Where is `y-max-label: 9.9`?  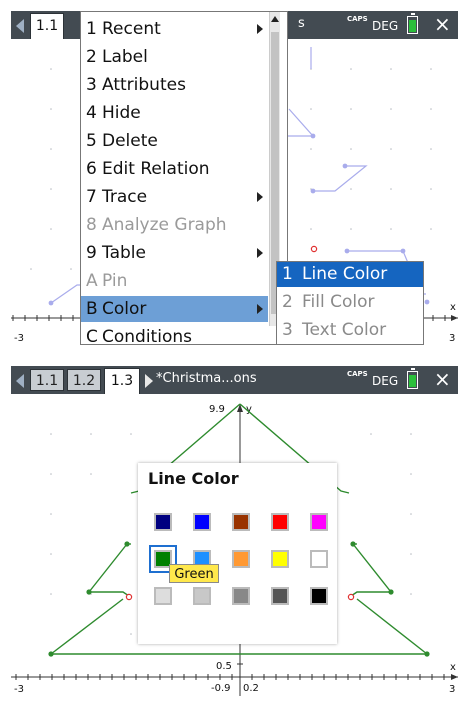
y-max-label: 9.9 is located at coordinates (217, 409).